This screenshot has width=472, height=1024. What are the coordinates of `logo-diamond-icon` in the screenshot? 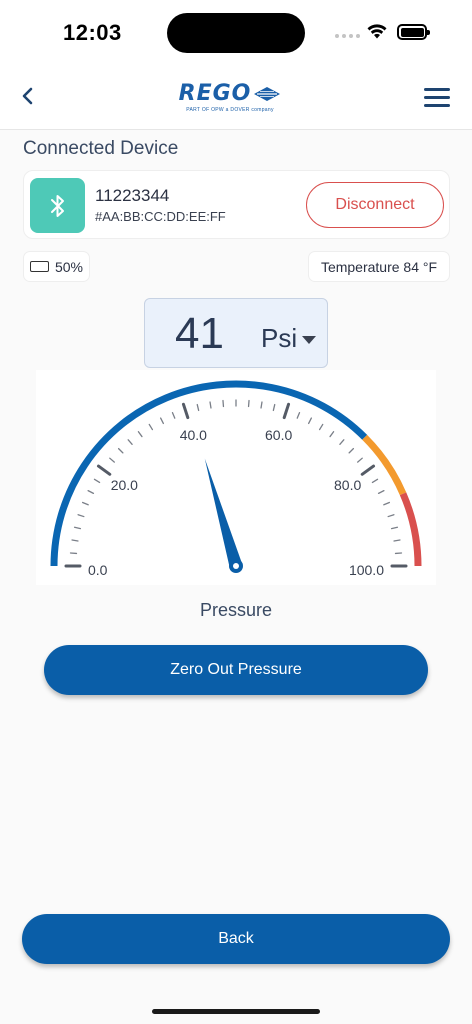 It's located at (267, 93).